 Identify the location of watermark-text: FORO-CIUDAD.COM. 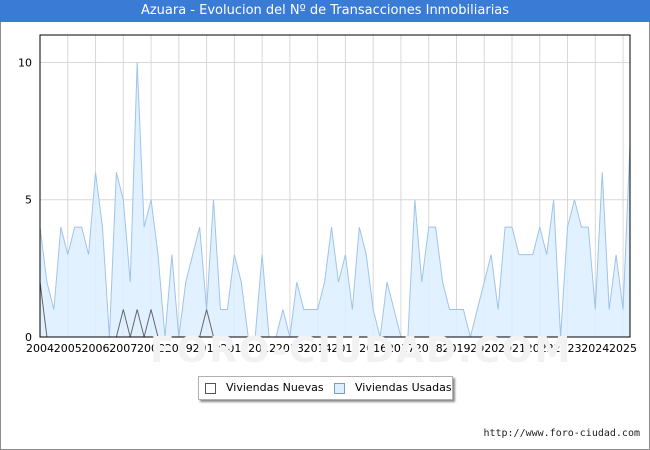
(361, 350).